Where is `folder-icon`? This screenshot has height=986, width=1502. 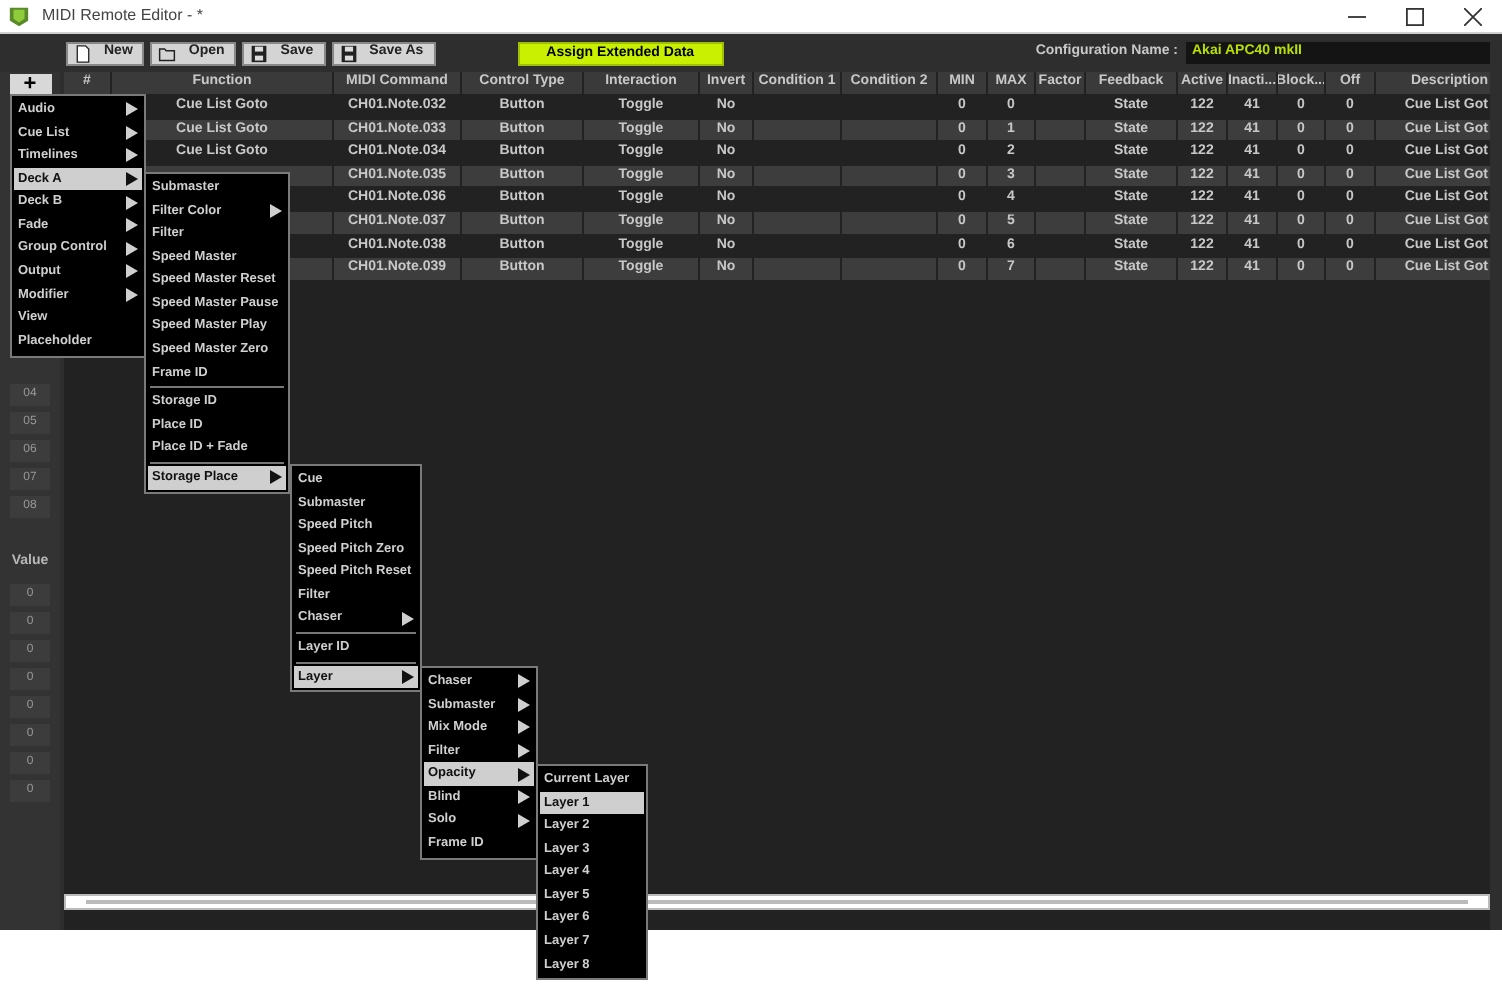 folder-icon is located at coordinates (167, 53).